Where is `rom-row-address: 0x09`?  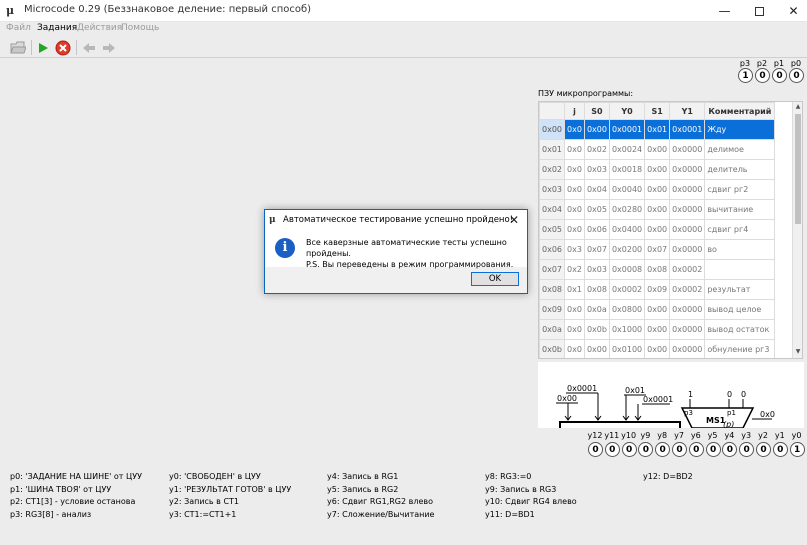
rom-row-address: 0x09 is located at coordinates (552, 309).